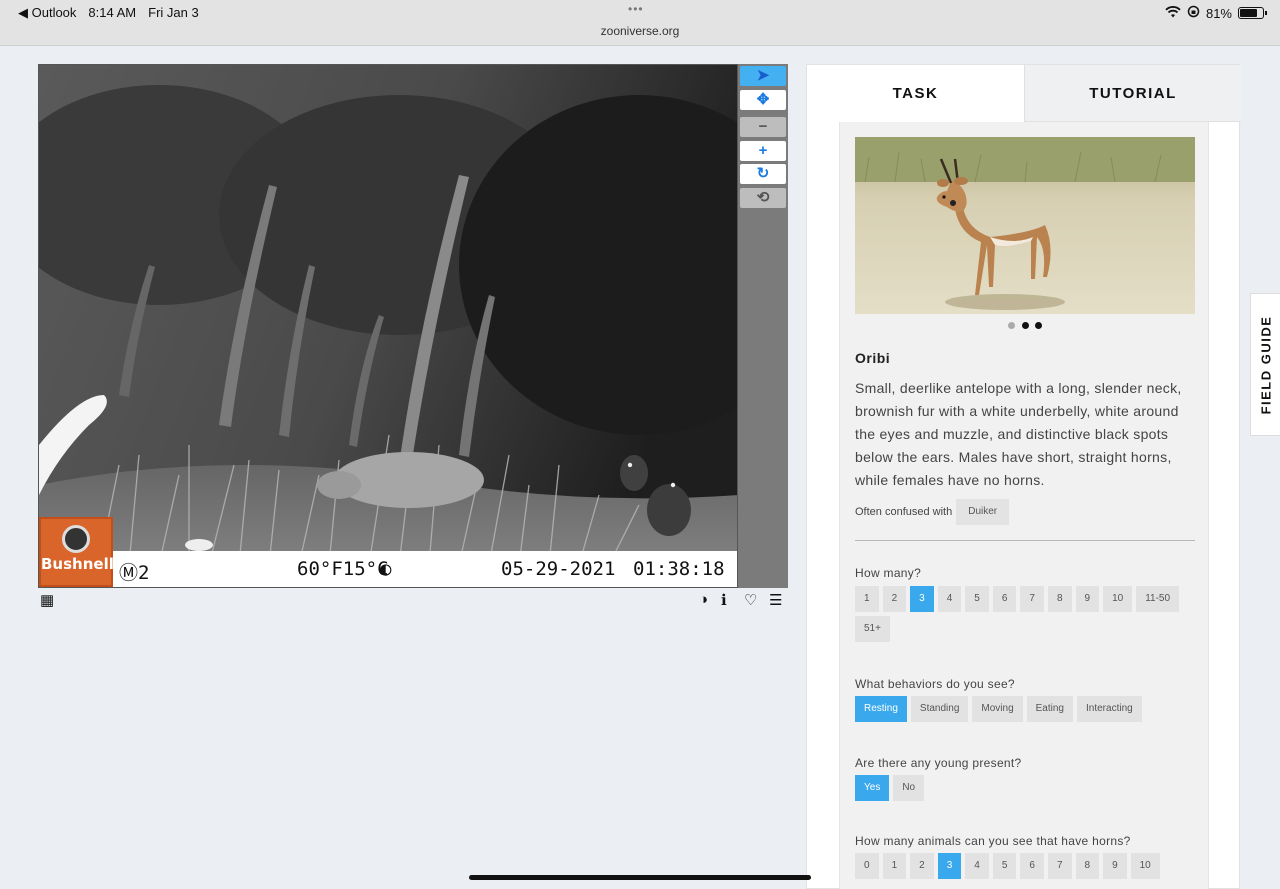 This screenshot has height=889, width=1280. I want to click on annotate-tool-button: ➤, so click(763, 76).